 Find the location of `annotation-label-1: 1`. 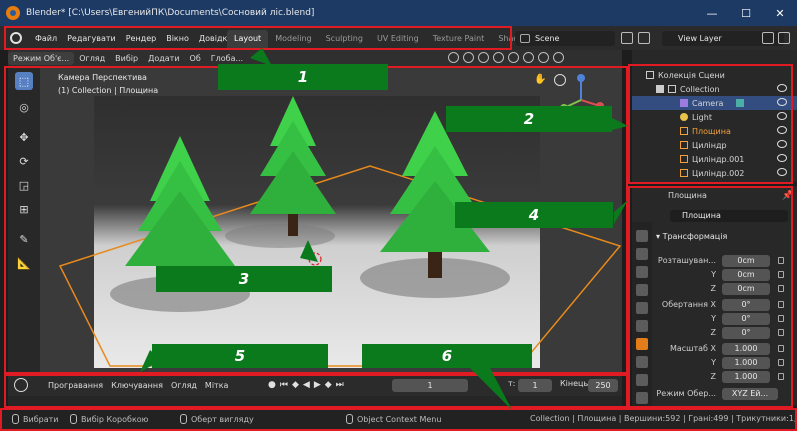

annotation-label-1: 1 is located at coordinates (303, 77).